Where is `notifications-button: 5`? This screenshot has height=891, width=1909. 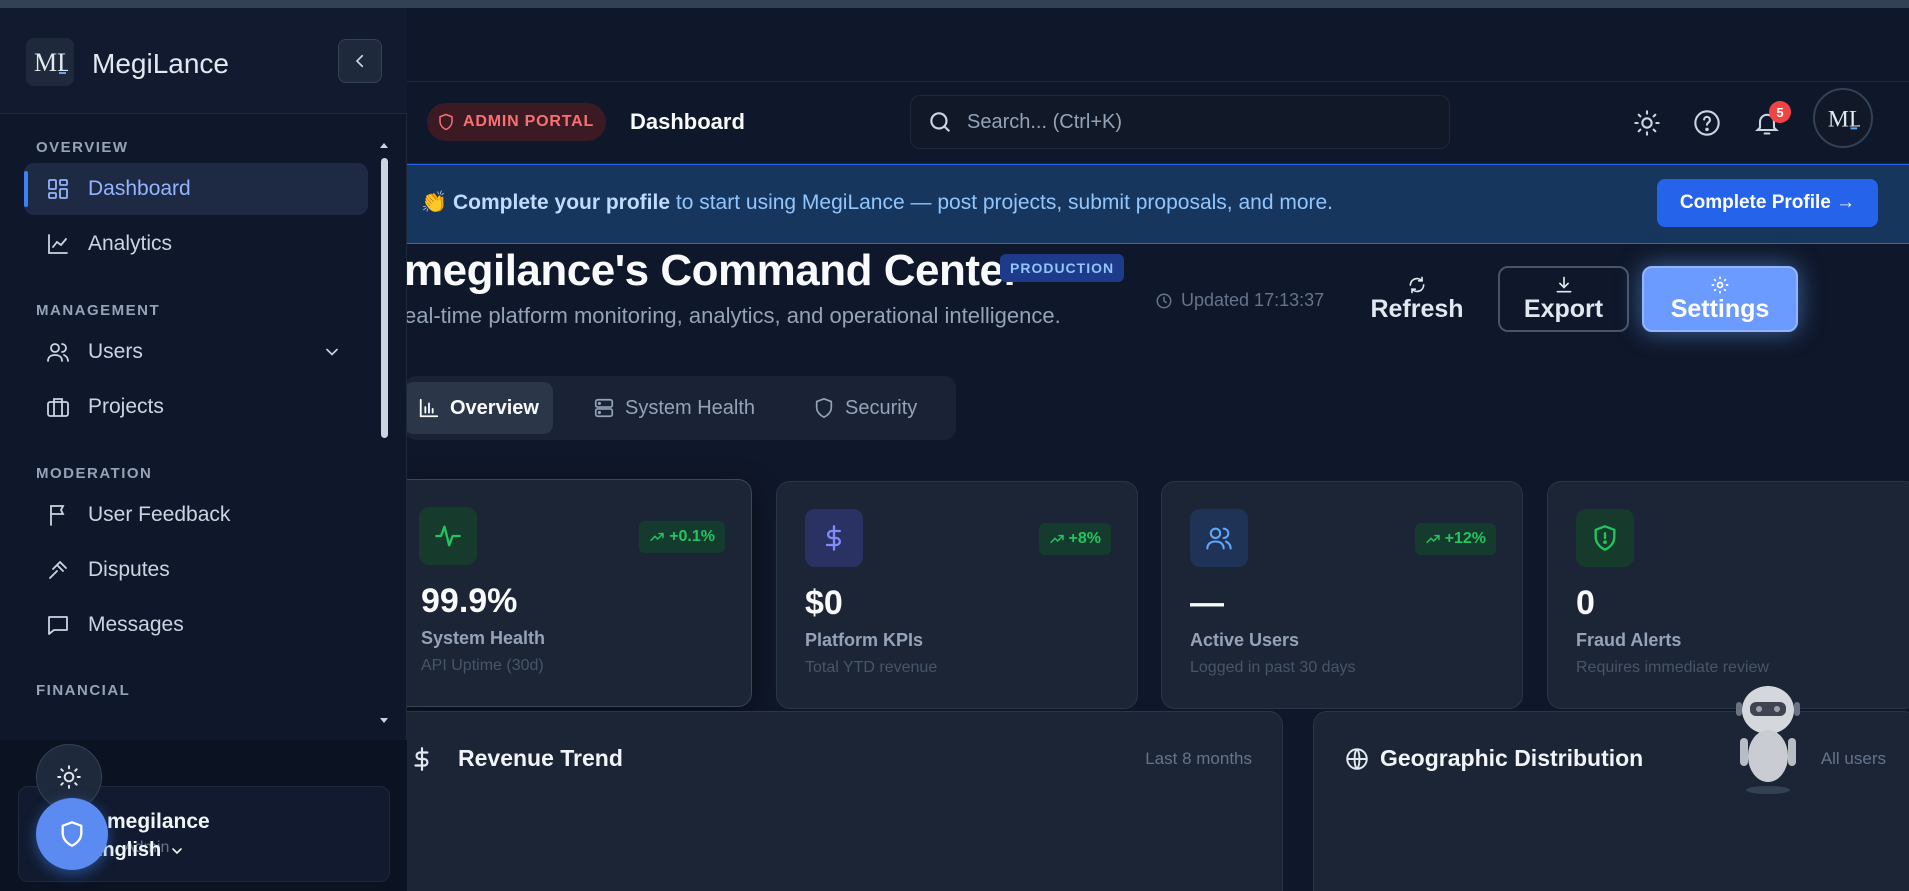
notifications-button: 5 is located at coordinates (1769, 122).